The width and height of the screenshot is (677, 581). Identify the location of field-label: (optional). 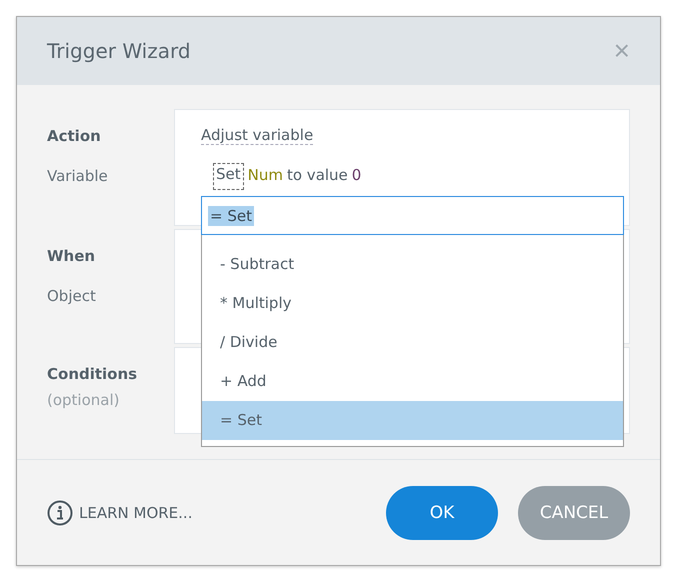
(83, 400).